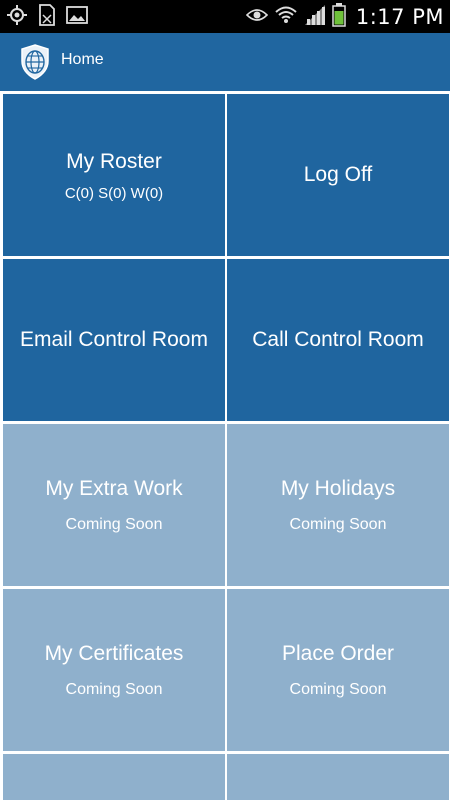  Describe the element at coordinates (399, 17) in the screenshot. I see `status-time: 1:17 PM` at that location.